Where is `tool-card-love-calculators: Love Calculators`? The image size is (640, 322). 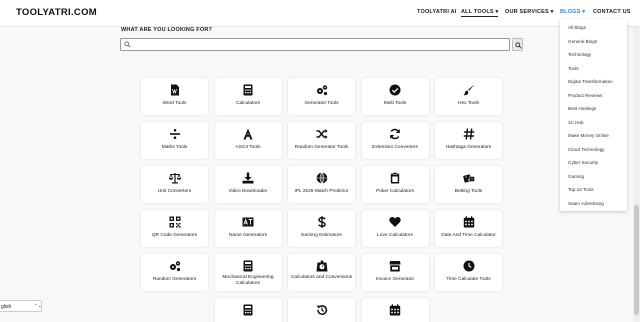
tool-card-love-calculators: Love Calculators is located at coordinates (395, 228).